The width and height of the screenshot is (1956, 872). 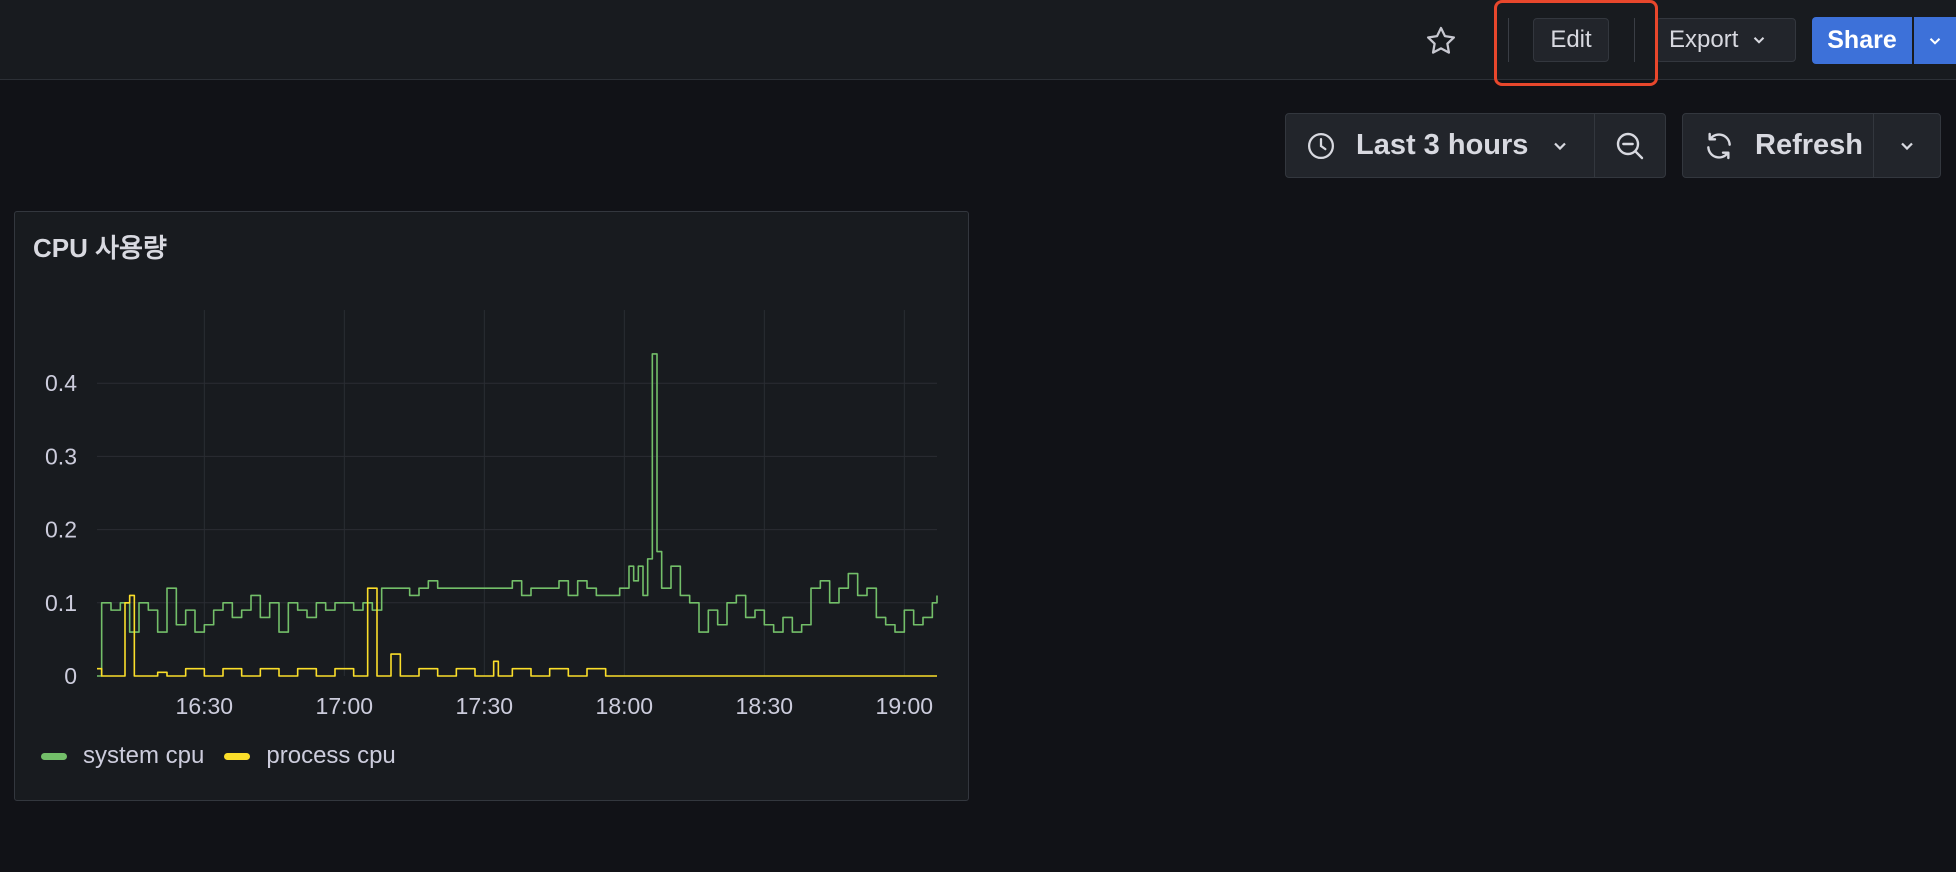 I want to click on share-button: Share, so click(x=1862, y=40).